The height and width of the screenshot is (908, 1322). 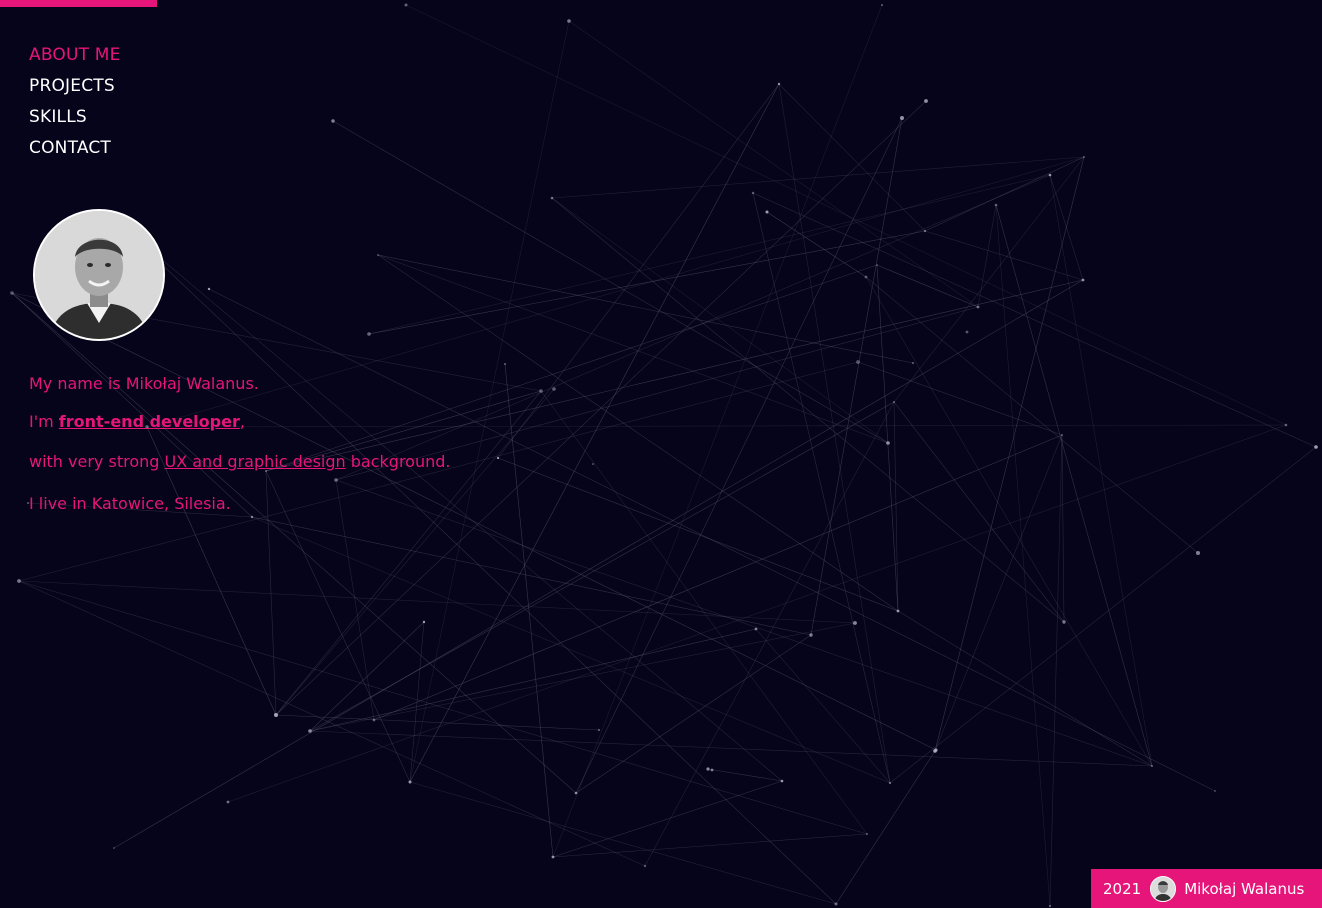 What do you see at coordinates (1244, 888) in the screenshot?
I see `footer-name: Mikołaj Walanus` at bounding box center [1244, 888].